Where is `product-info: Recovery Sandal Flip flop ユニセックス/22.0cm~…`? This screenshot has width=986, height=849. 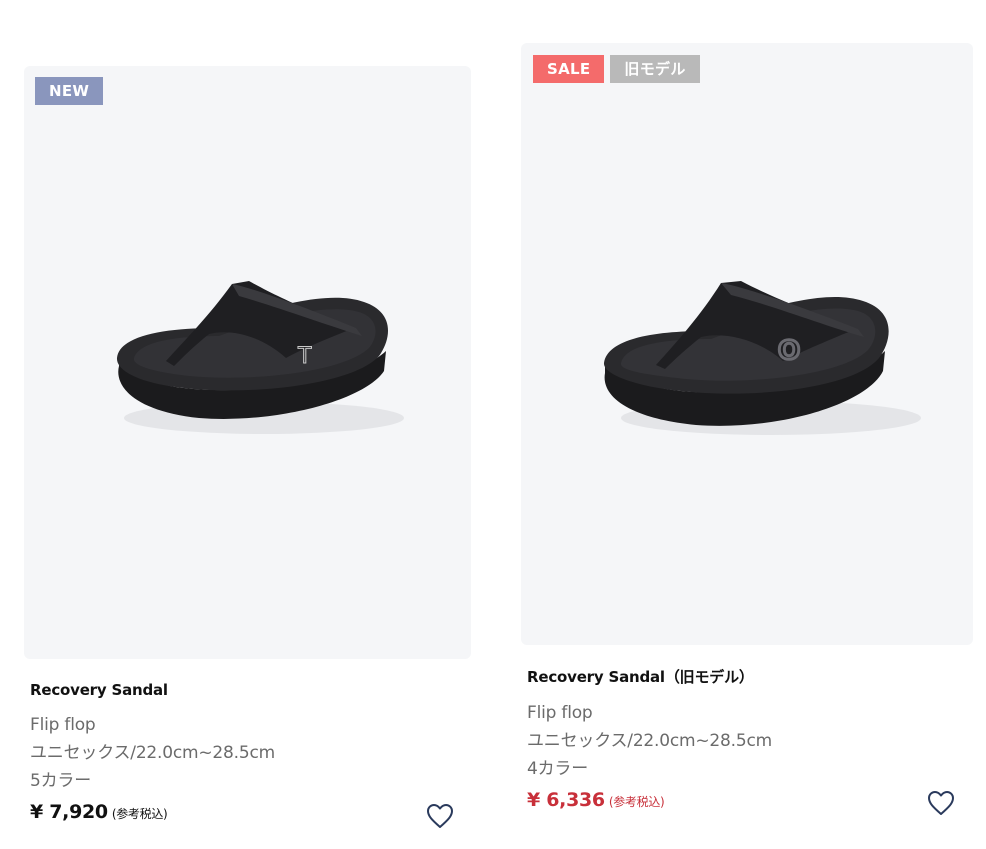 product-info: Recovery Sandal Flip flop ユニセックス/22.0cm~… is located at coordinates (247, 752).